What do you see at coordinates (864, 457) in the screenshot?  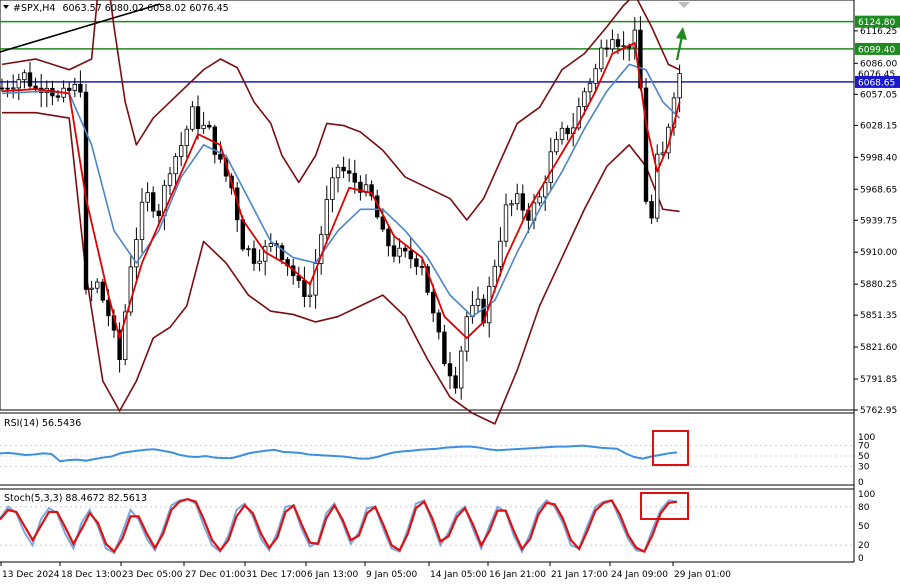 I see `rsi-tick-label: 50` at bounding box center [864, 457].